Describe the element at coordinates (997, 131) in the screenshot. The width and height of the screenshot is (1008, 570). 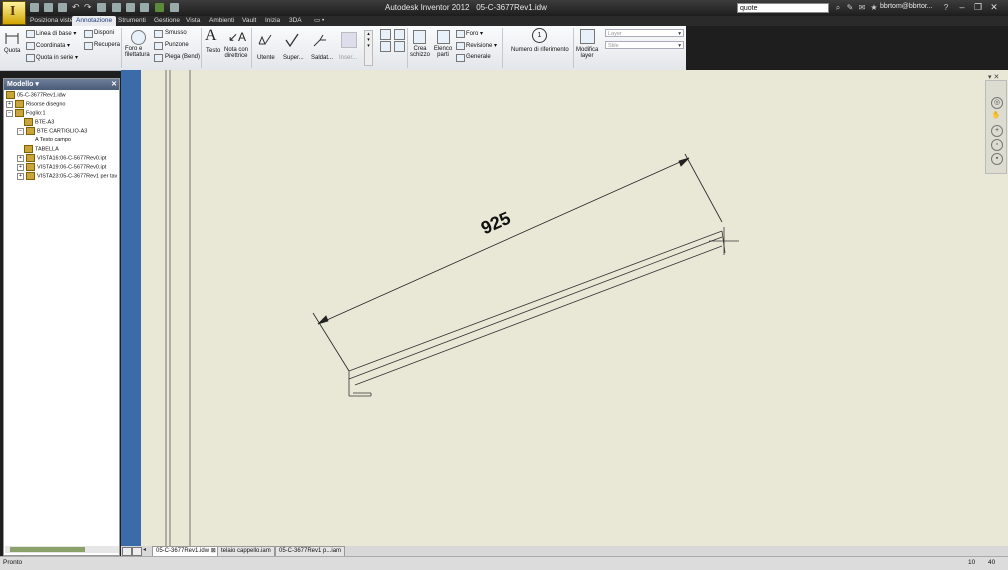
I see `zoom-icon: +` at that location.